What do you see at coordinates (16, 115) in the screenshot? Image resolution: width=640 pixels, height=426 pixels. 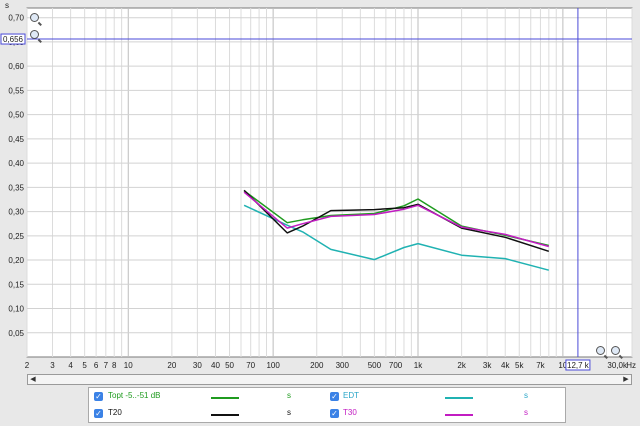 I see `y-tick-label: 0,50` at bounding box center [16, 115].